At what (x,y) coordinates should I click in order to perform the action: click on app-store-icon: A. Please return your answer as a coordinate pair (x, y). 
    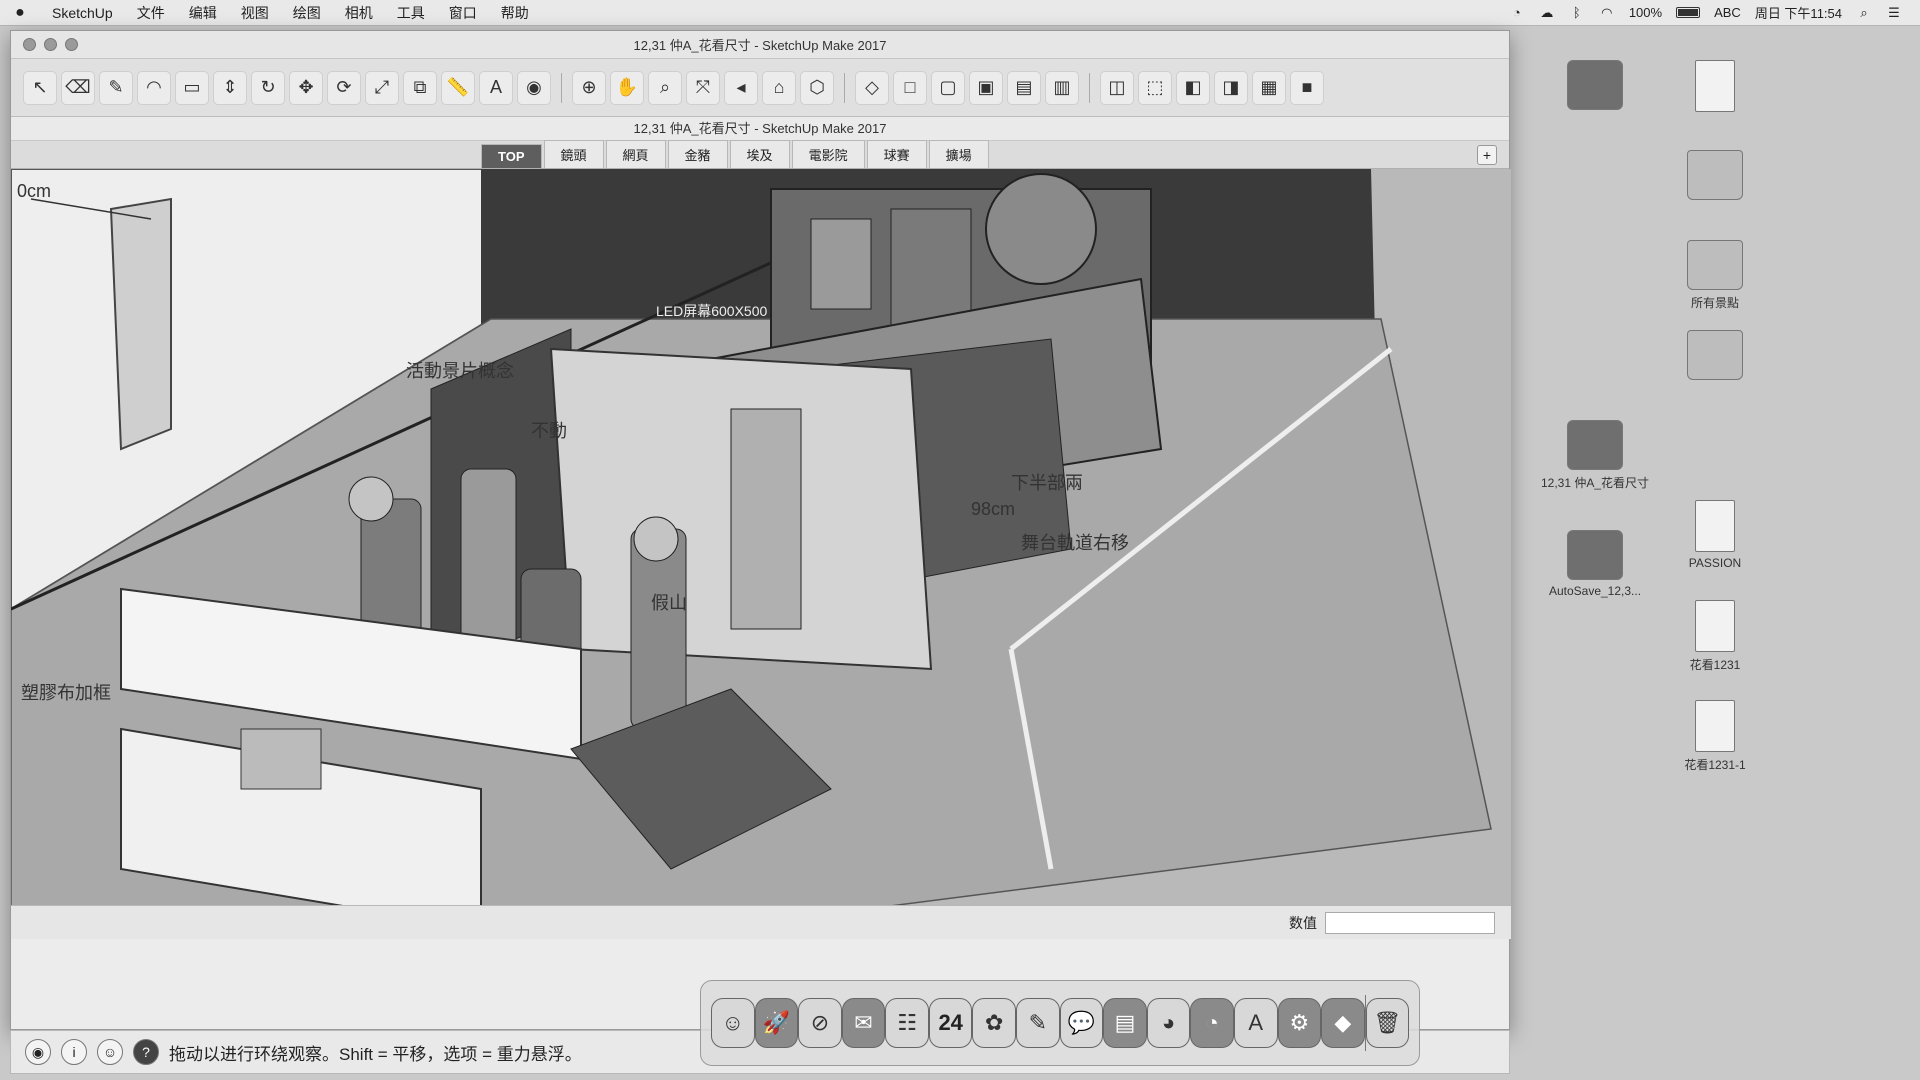
    Looking at the image, I should click on (1255, 1023).